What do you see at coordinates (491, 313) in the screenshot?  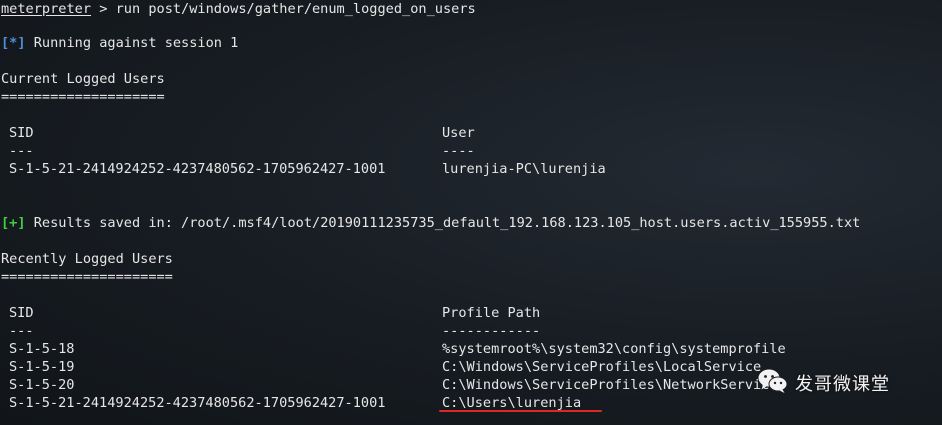 I see `recent-path-header: Profile Path` at bounding box center [491, 313].